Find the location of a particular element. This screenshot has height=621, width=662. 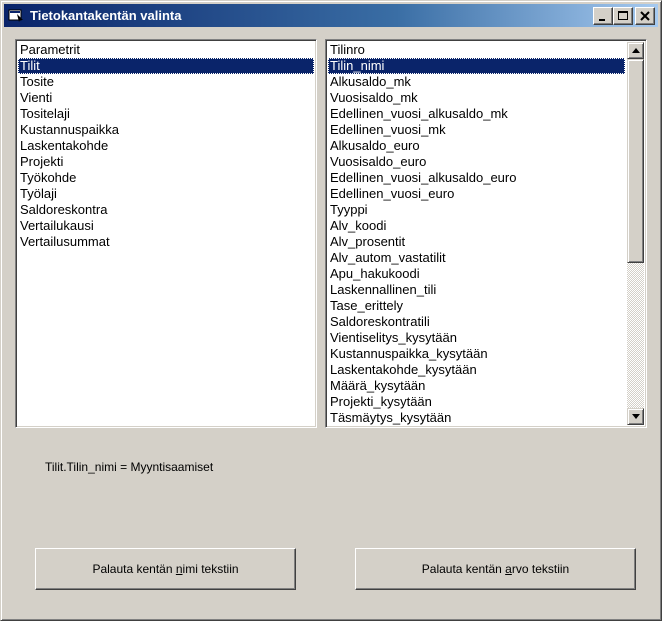

field-list-item: Vuosisaldo_mk is located at coordinates (476, 98).